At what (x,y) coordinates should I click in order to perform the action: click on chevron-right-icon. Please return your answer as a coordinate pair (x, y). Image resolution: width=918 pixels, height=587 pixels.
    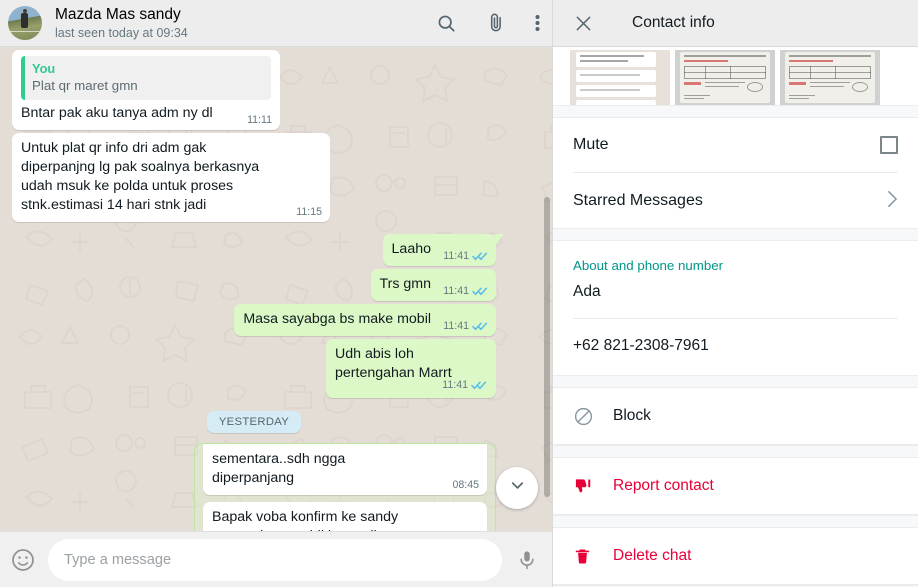
    Looking at the image, I should click on (892, 201).